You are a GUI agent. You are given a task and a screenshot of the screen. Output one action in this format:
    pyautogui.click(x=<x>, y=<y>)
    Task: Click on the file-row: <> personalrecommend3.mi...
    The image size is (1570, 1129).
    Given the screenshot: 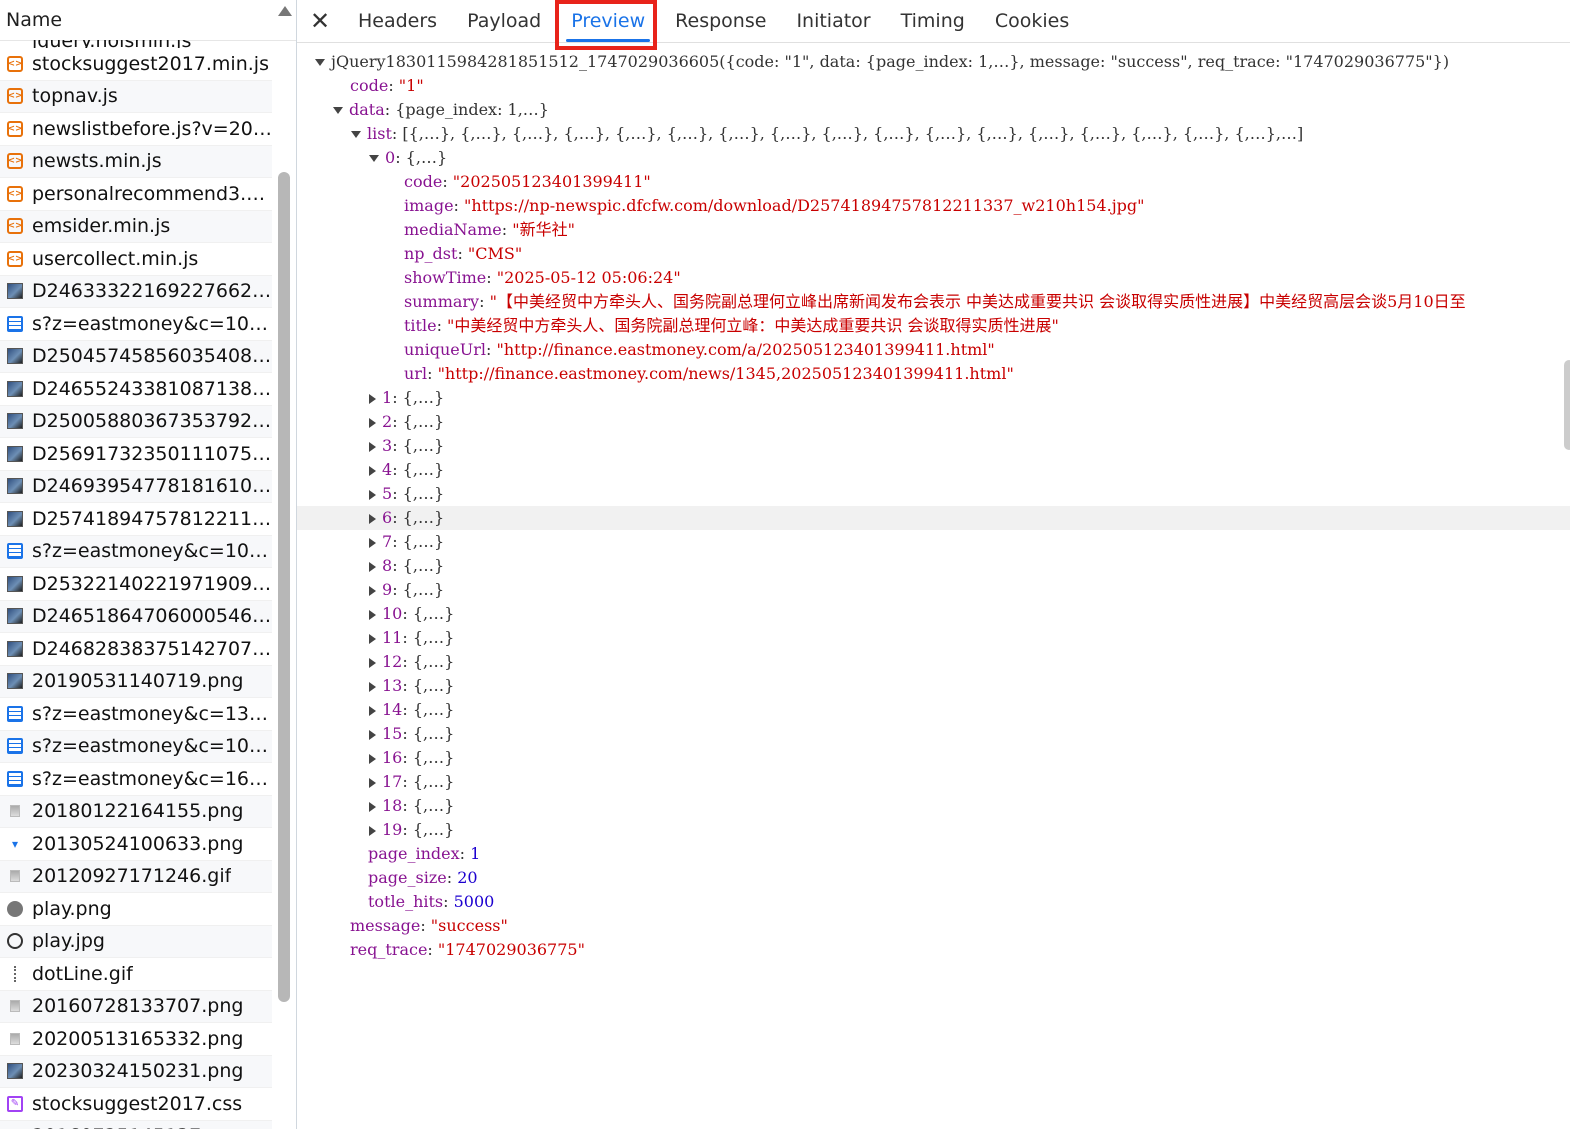 What is the action you would take?
    pyautogui.click(x=136, y=194)
    